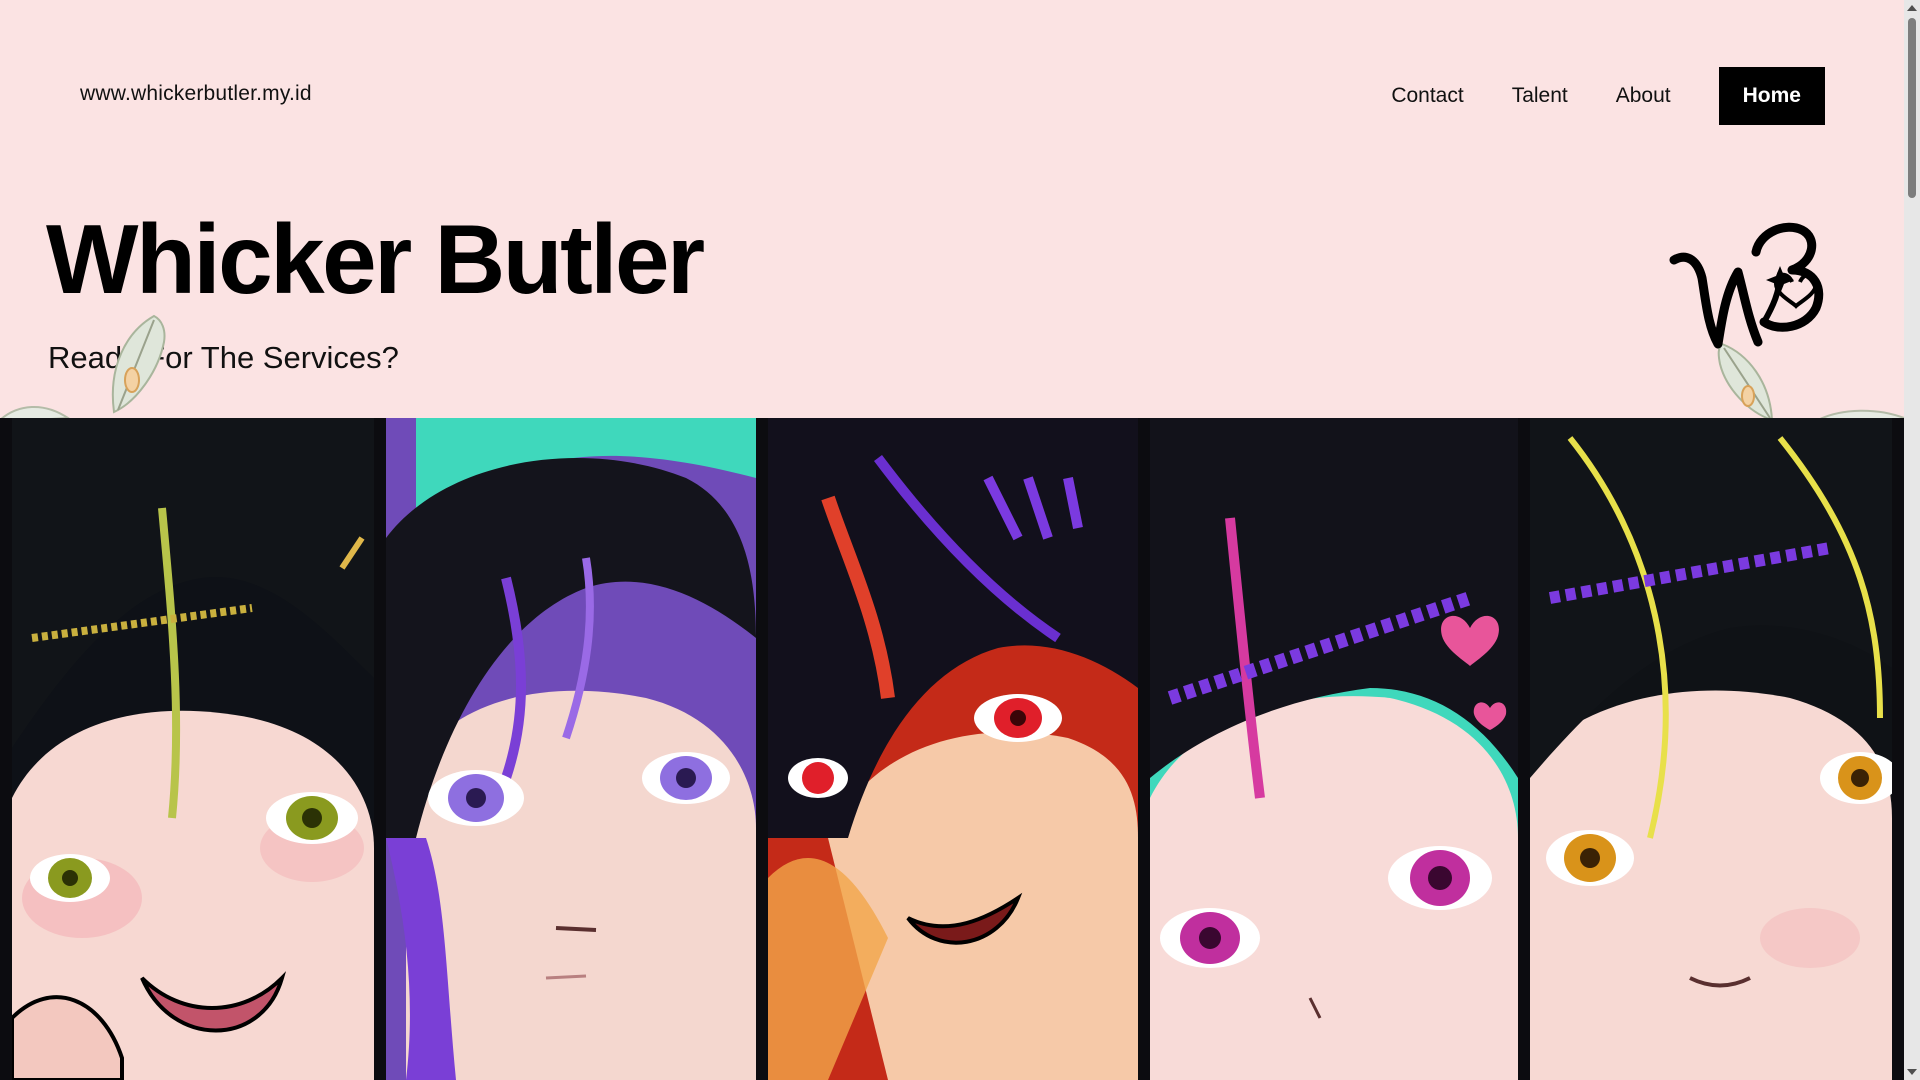  I want to click on site-url-link: www.whickerbutler.my.id, so click(196, 94).